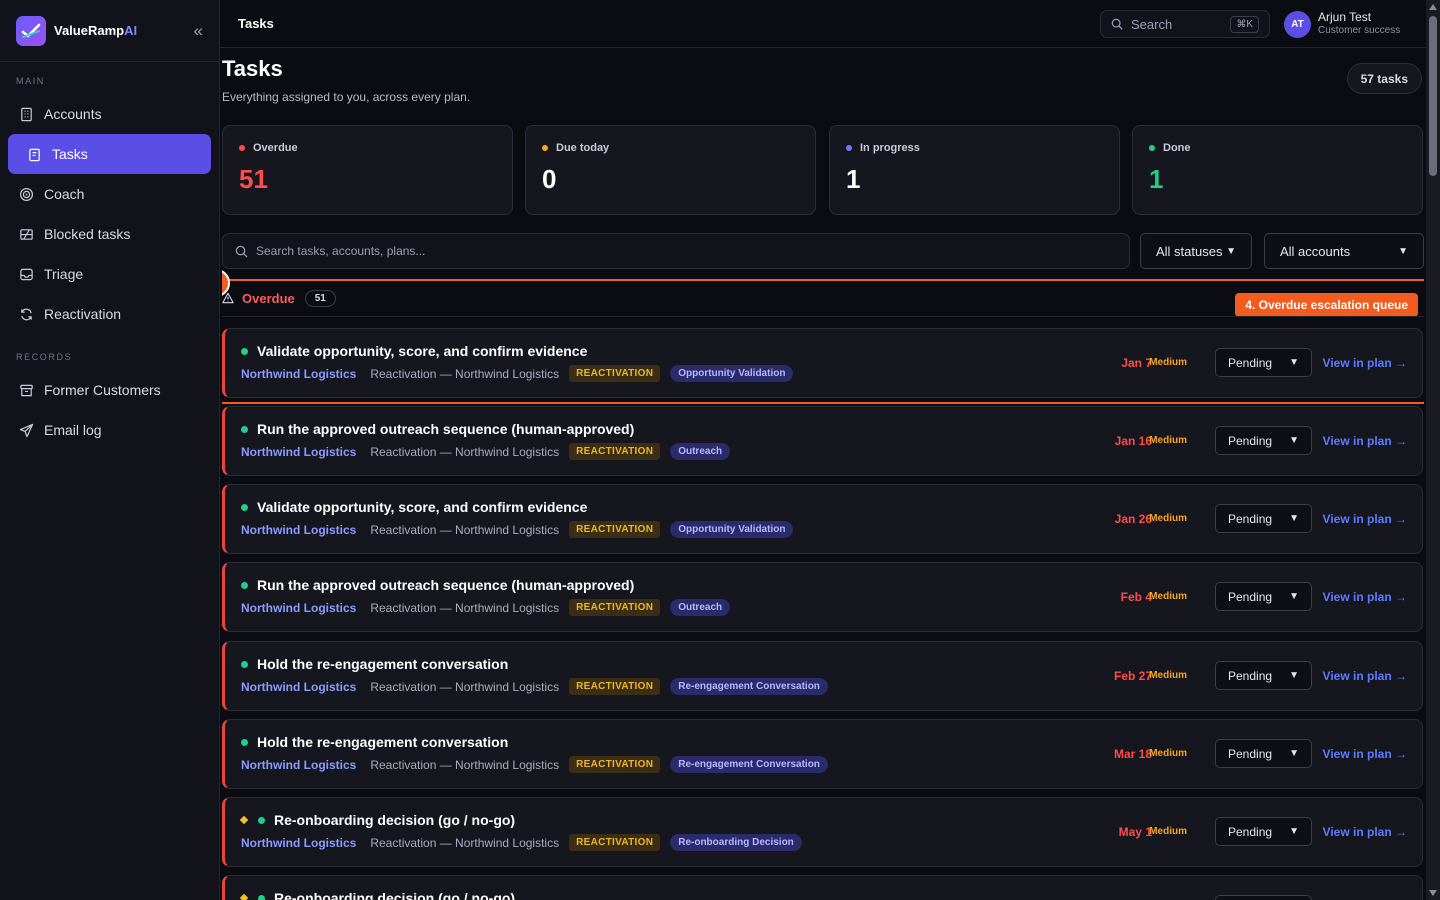 Image resolution: width=1440 pixels, height=900 pixels. I want to click on stat-card-overdue: Overdue 51, so click(367, 170).